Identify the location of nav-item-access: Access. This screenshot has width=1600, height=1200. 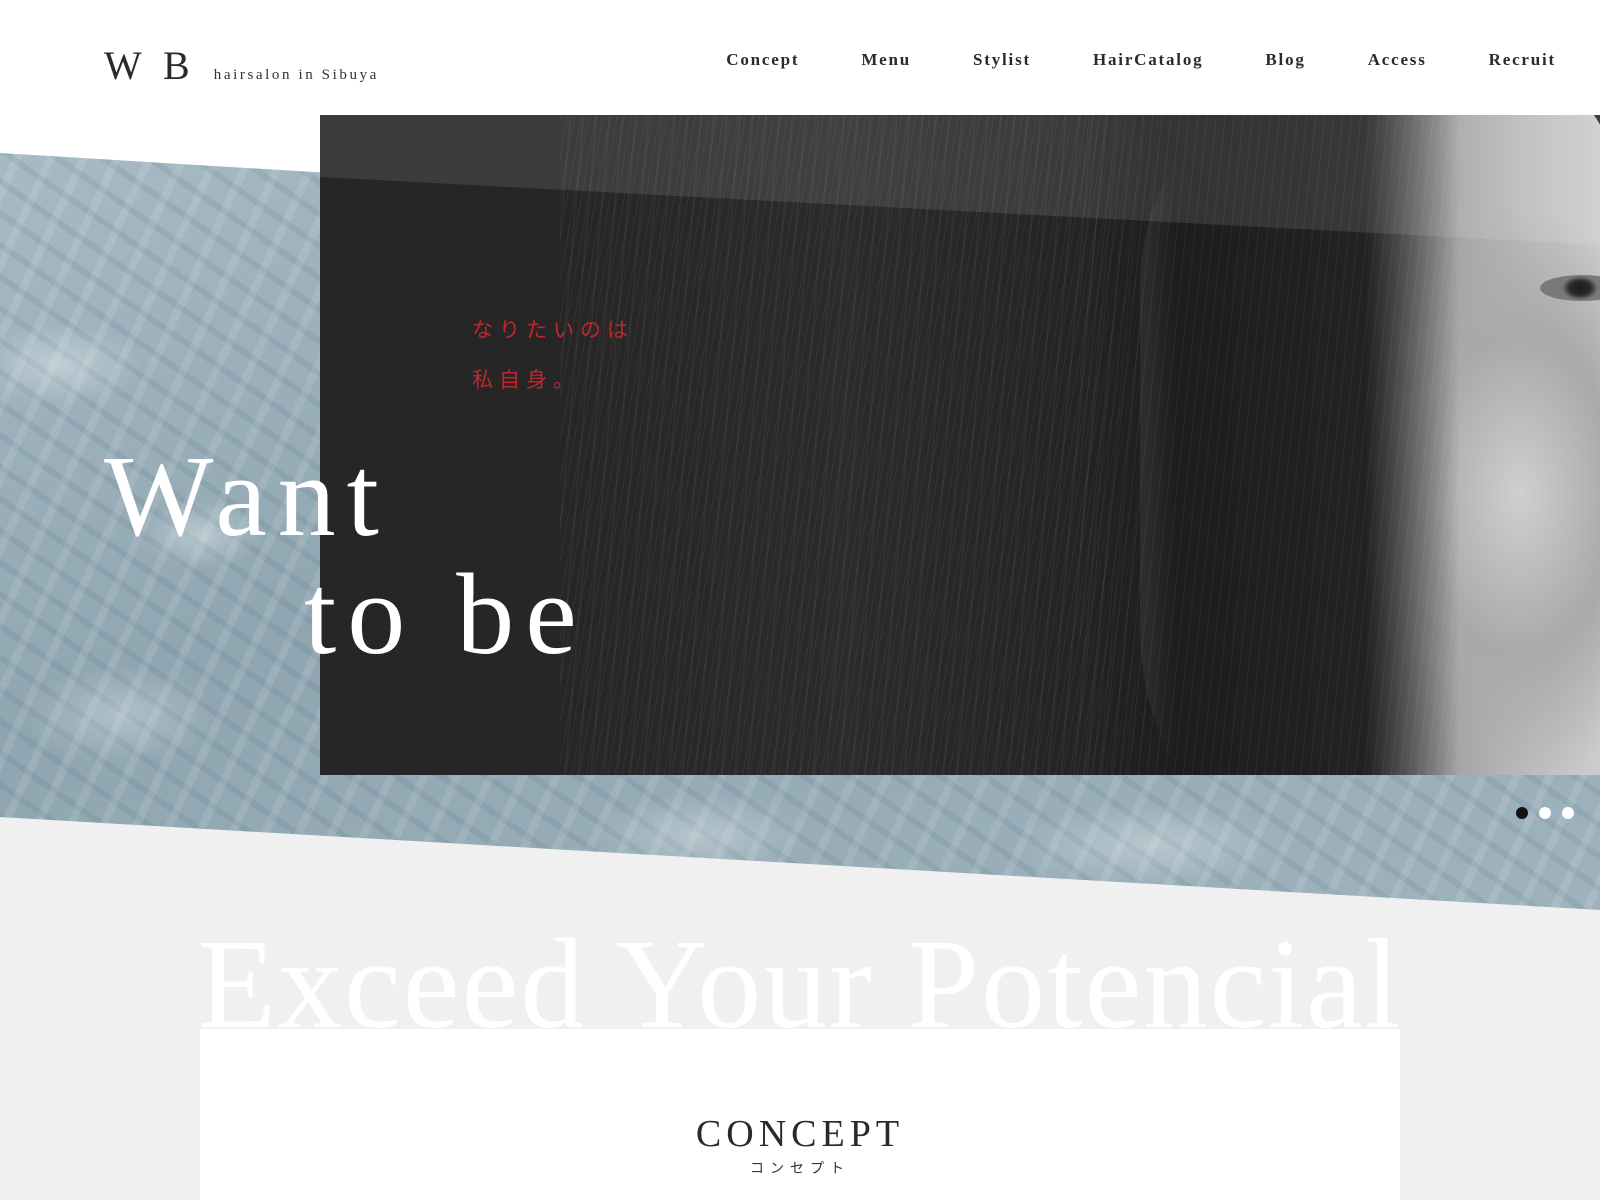
(1397, 60).